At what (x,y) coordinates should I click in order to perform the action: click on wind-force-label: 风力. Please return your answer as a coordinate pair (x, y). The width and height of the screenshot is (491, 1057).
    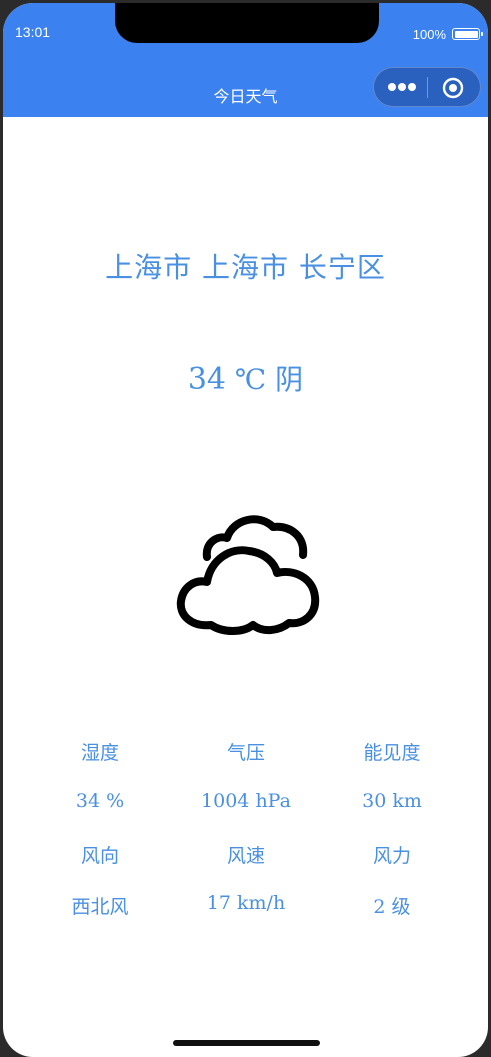
    Looking at the image, I should click on (391, 856).